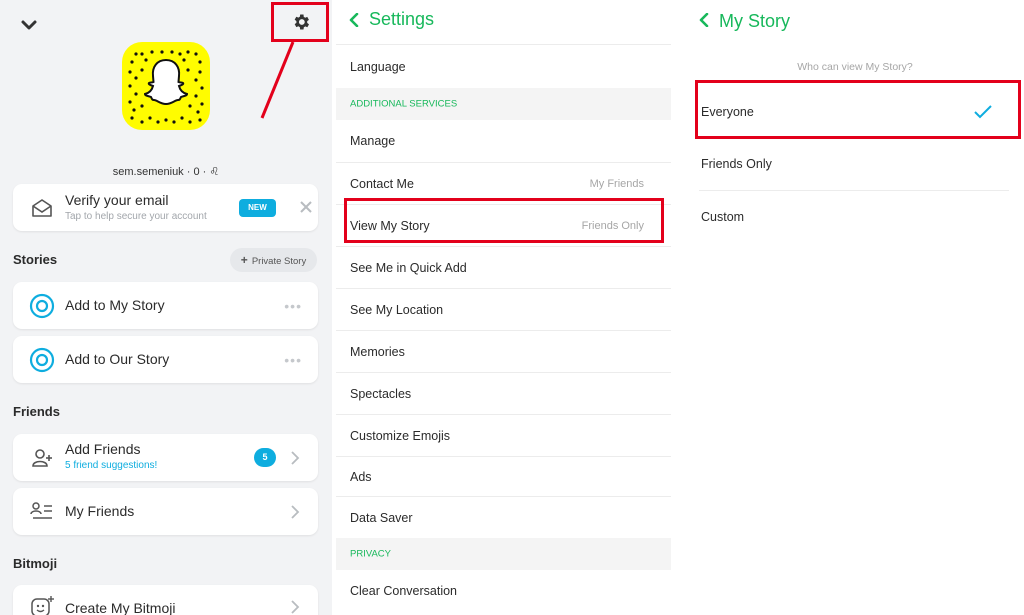 Image resolution: width=1024 pixels, height=615 pixels. Describe the element at coordinates (381, 517) in the screenshot. I see `row-label: Data Saver` at that location.